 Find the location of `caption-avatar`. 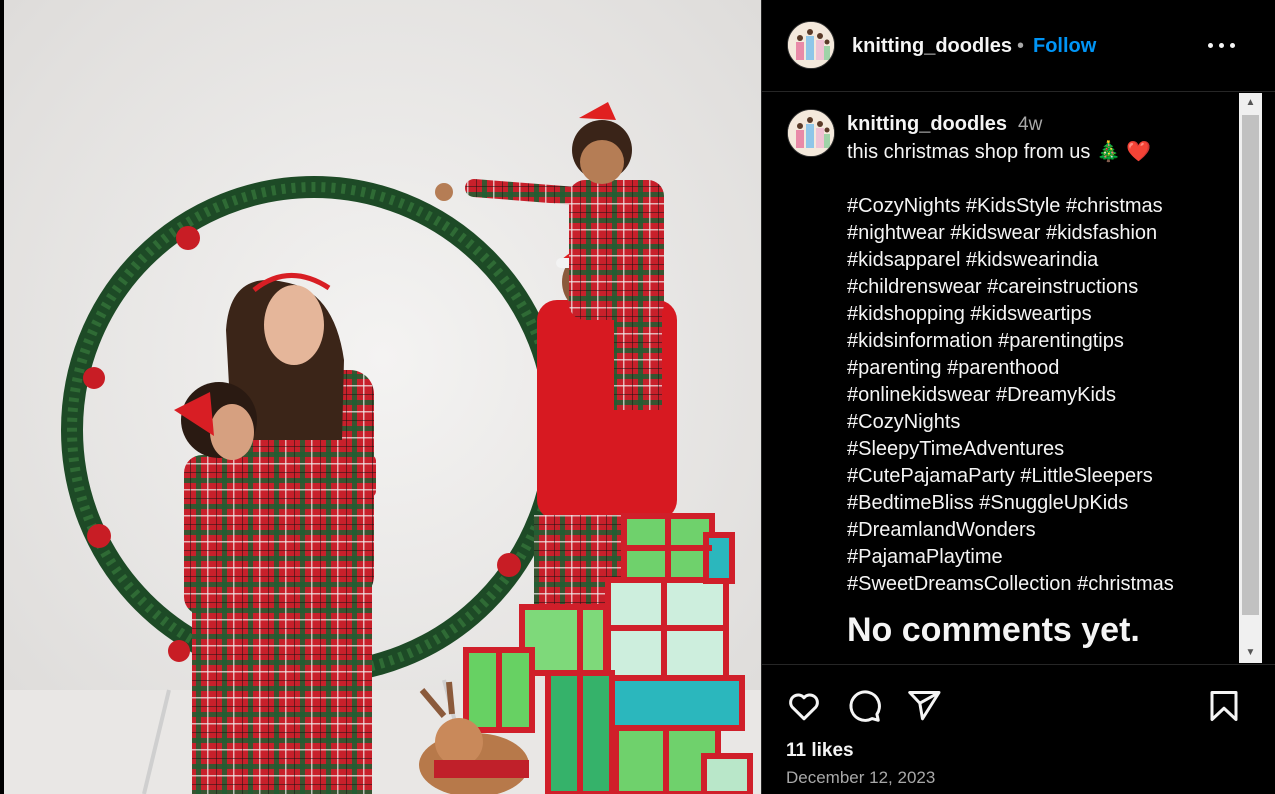

caption-avatar is located at coordinates (811, 133).